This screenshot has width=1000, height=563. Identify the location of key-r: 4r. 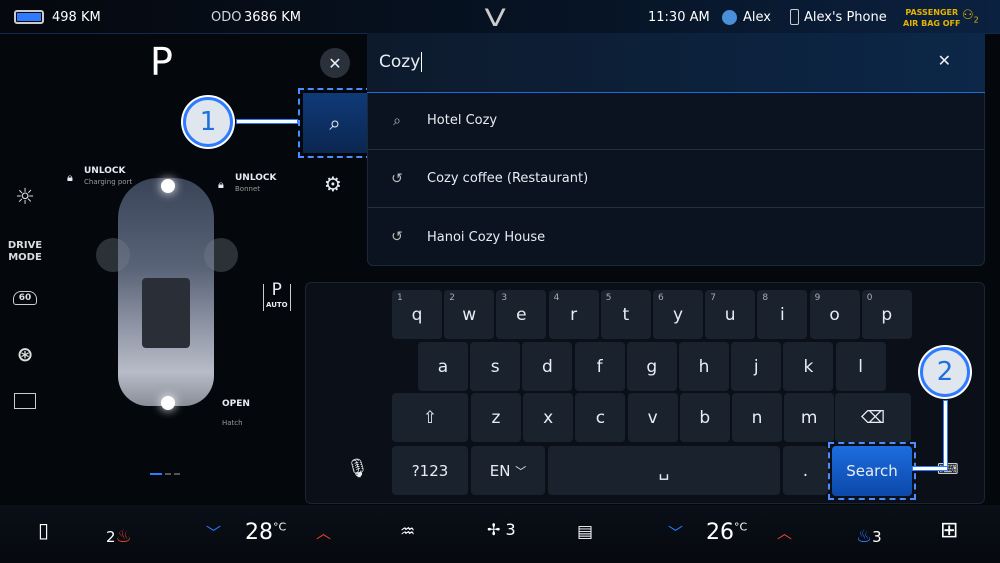
(573, 314).